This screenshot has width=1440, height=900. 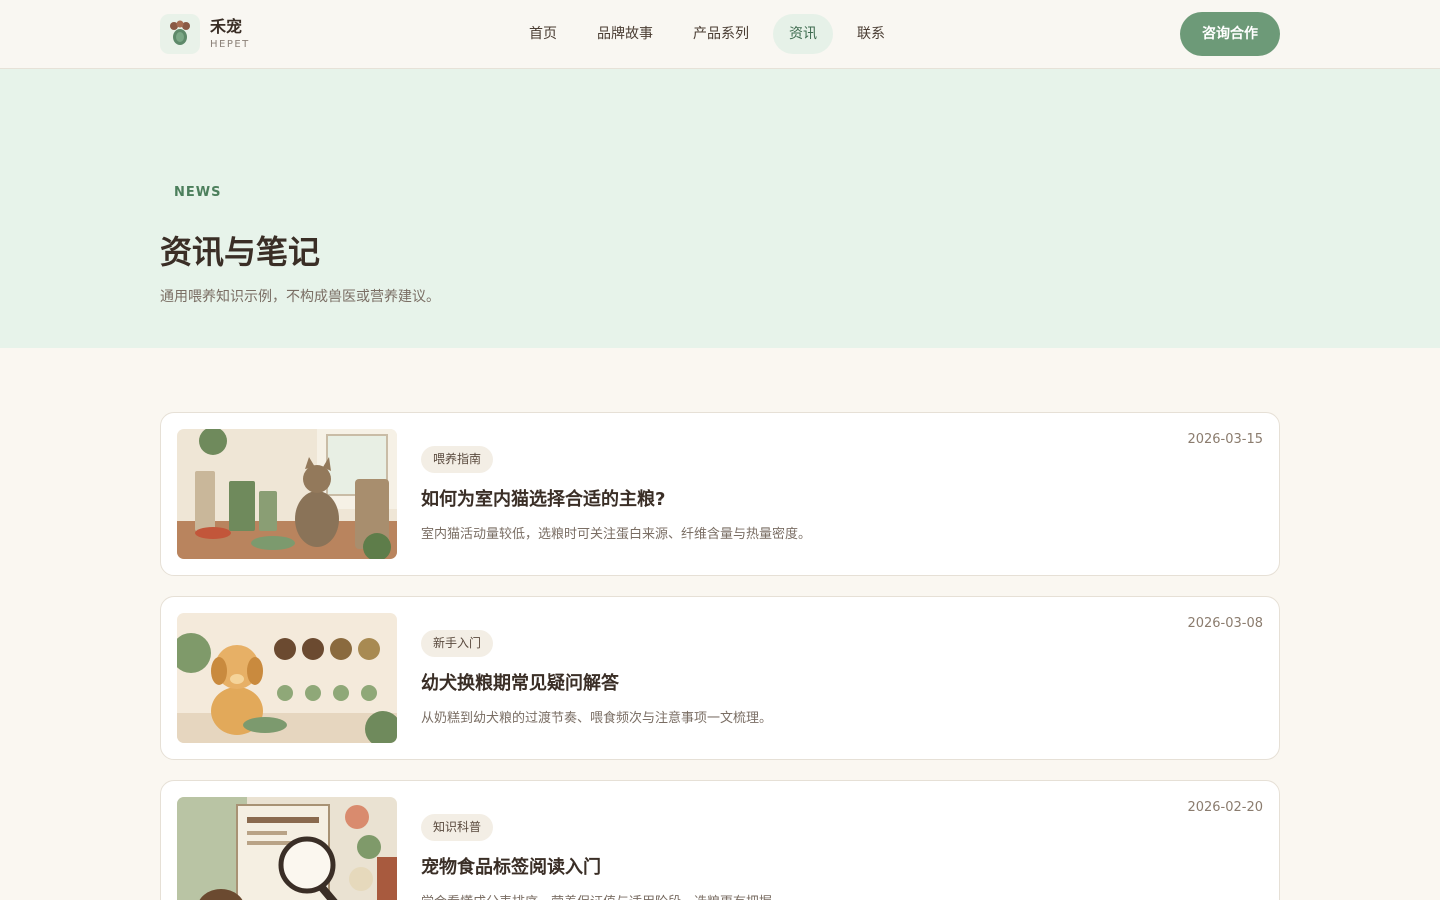 I want to click on article-tag: 喂养指南, so click(x=457, y=459).